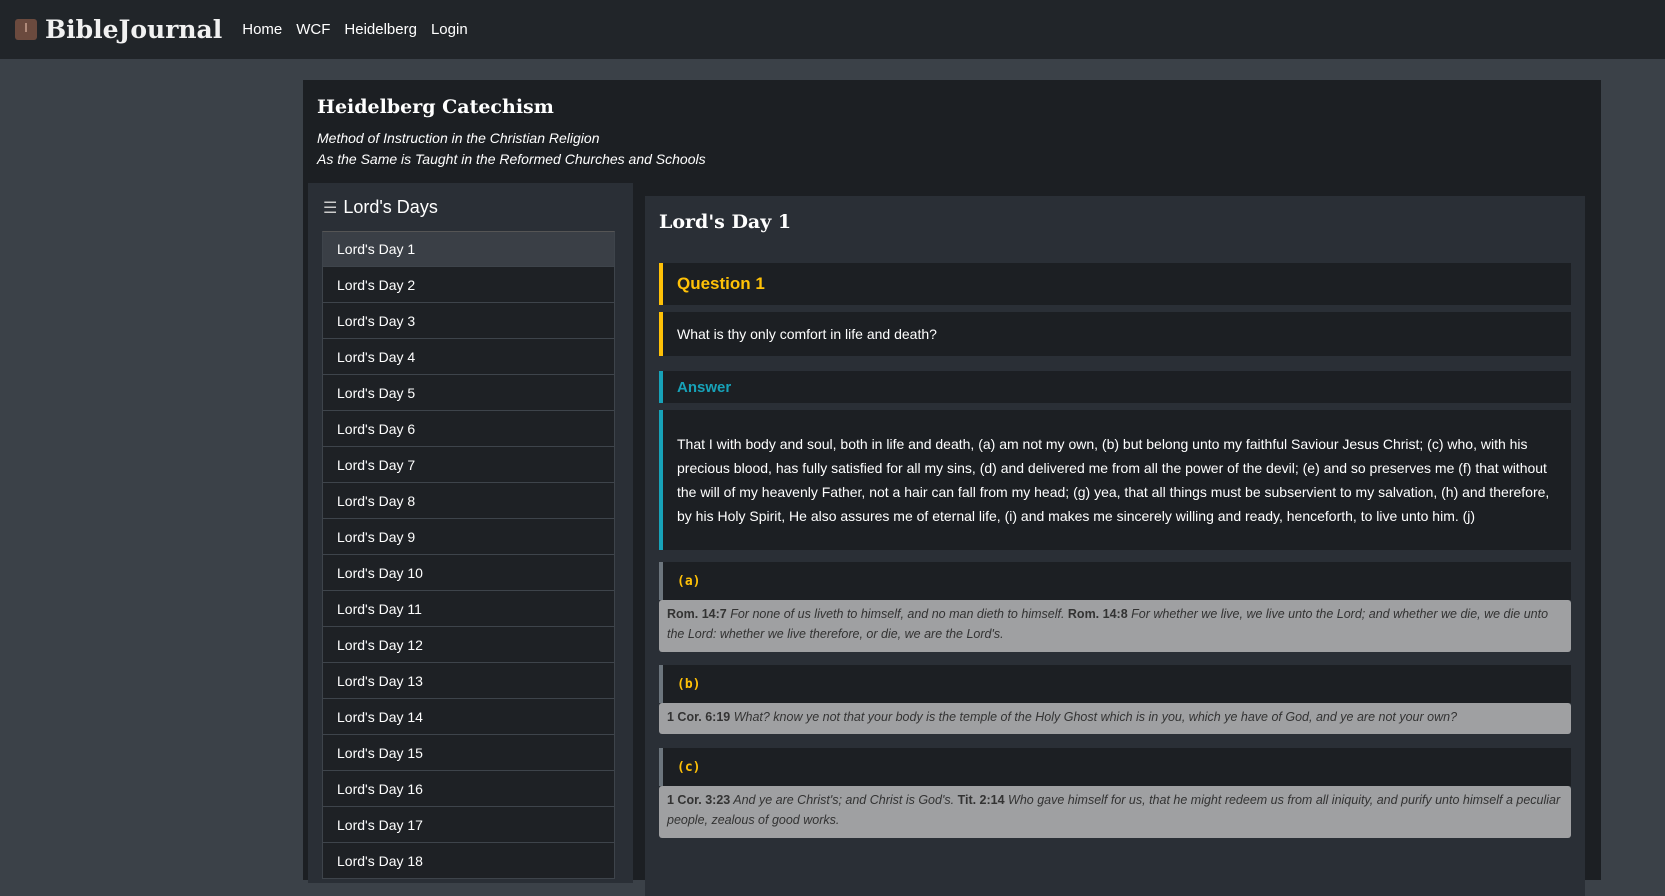 The height and width of the screenshot is (896, 1665). I want to click on brand-link: BibleJournal, so click(118, 29).